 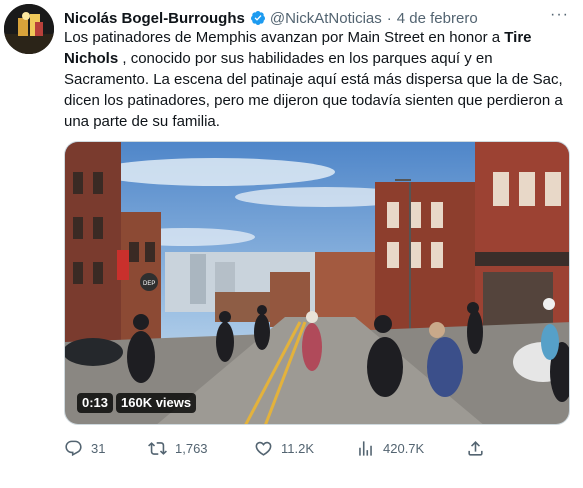 I want to click on share-icon, so click(x=475, y=448).